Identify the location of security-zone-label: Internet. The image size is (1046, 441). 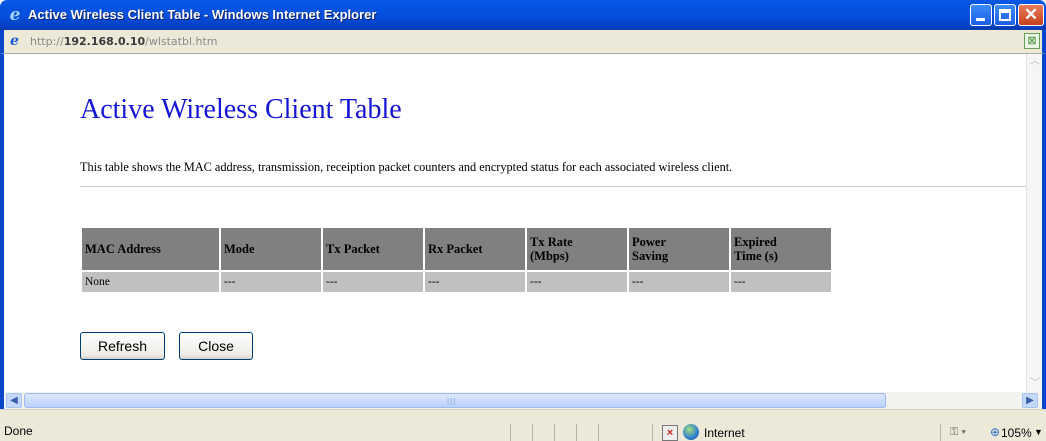
(724, 433).